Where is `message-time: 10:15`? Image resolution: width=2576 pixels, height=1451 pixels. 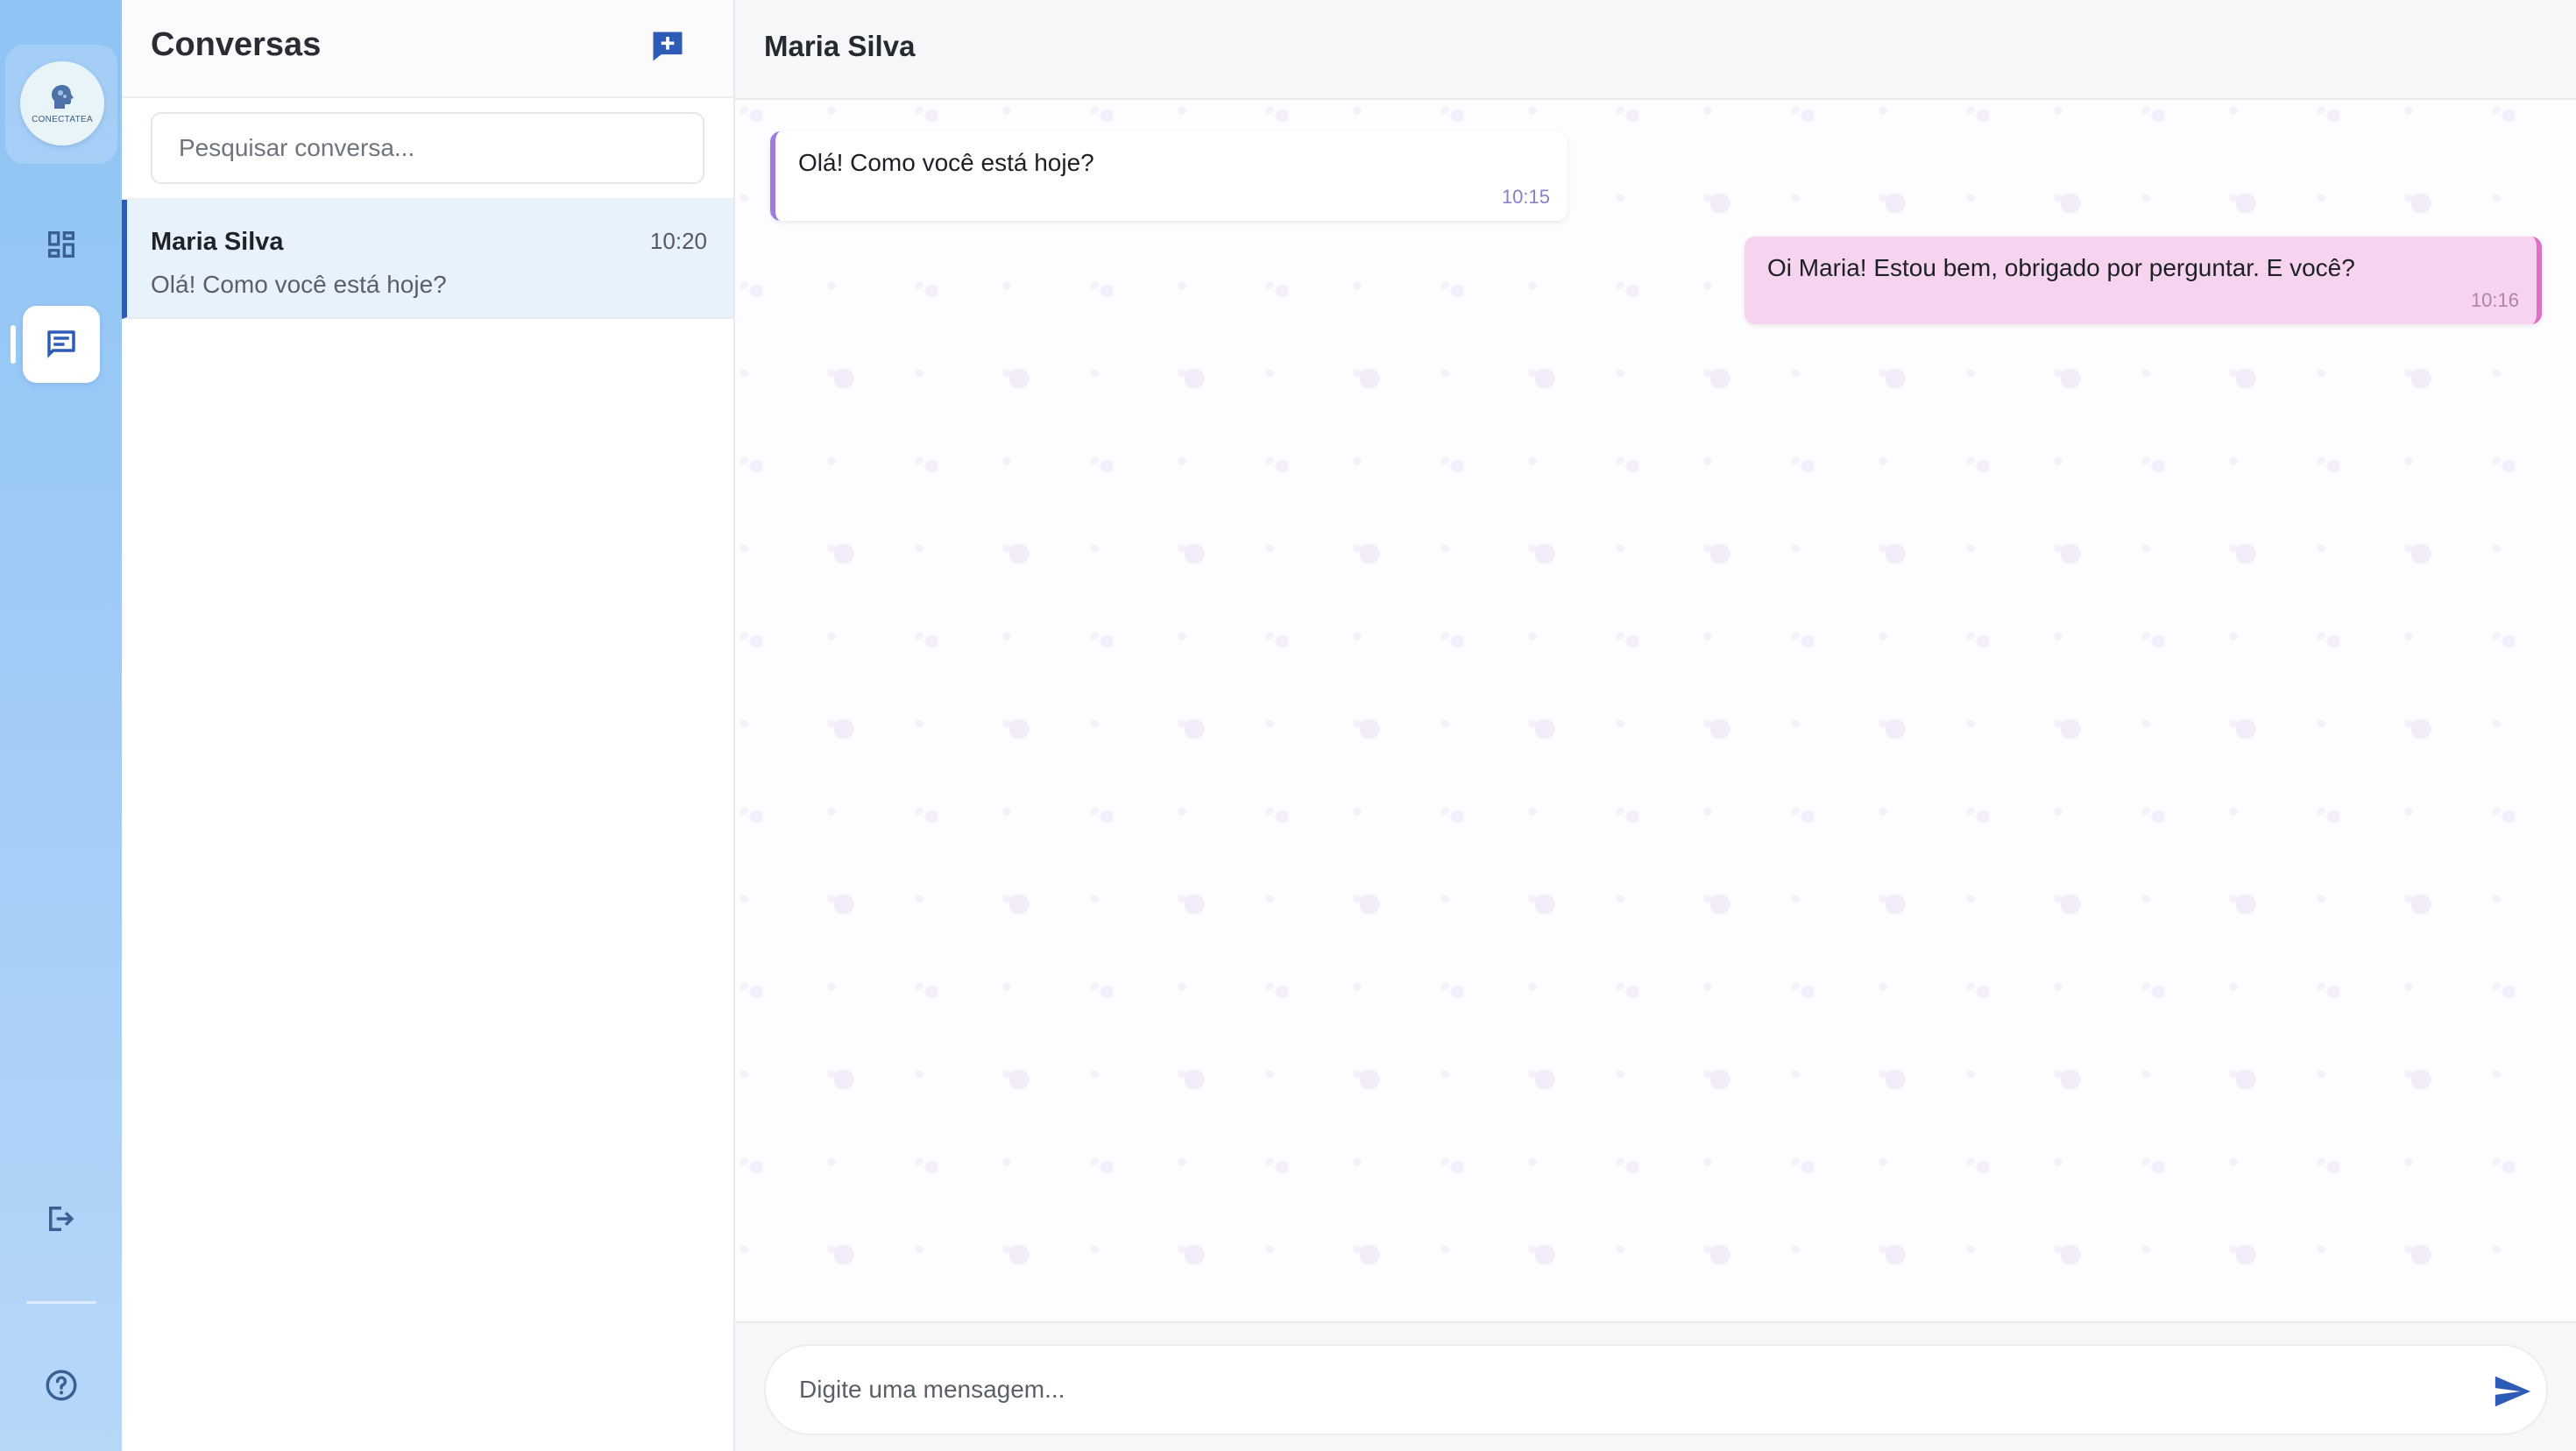 message-time: 10:15 is located at coordinates (1525, 197).